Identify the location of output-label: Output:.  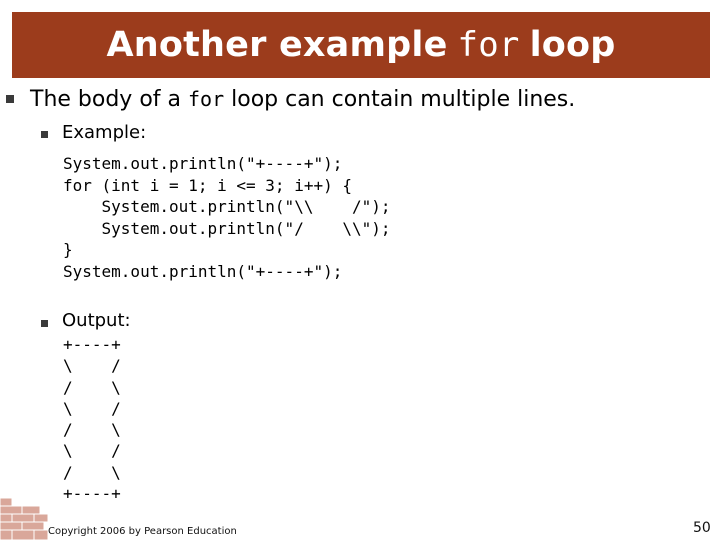
(96, 320).